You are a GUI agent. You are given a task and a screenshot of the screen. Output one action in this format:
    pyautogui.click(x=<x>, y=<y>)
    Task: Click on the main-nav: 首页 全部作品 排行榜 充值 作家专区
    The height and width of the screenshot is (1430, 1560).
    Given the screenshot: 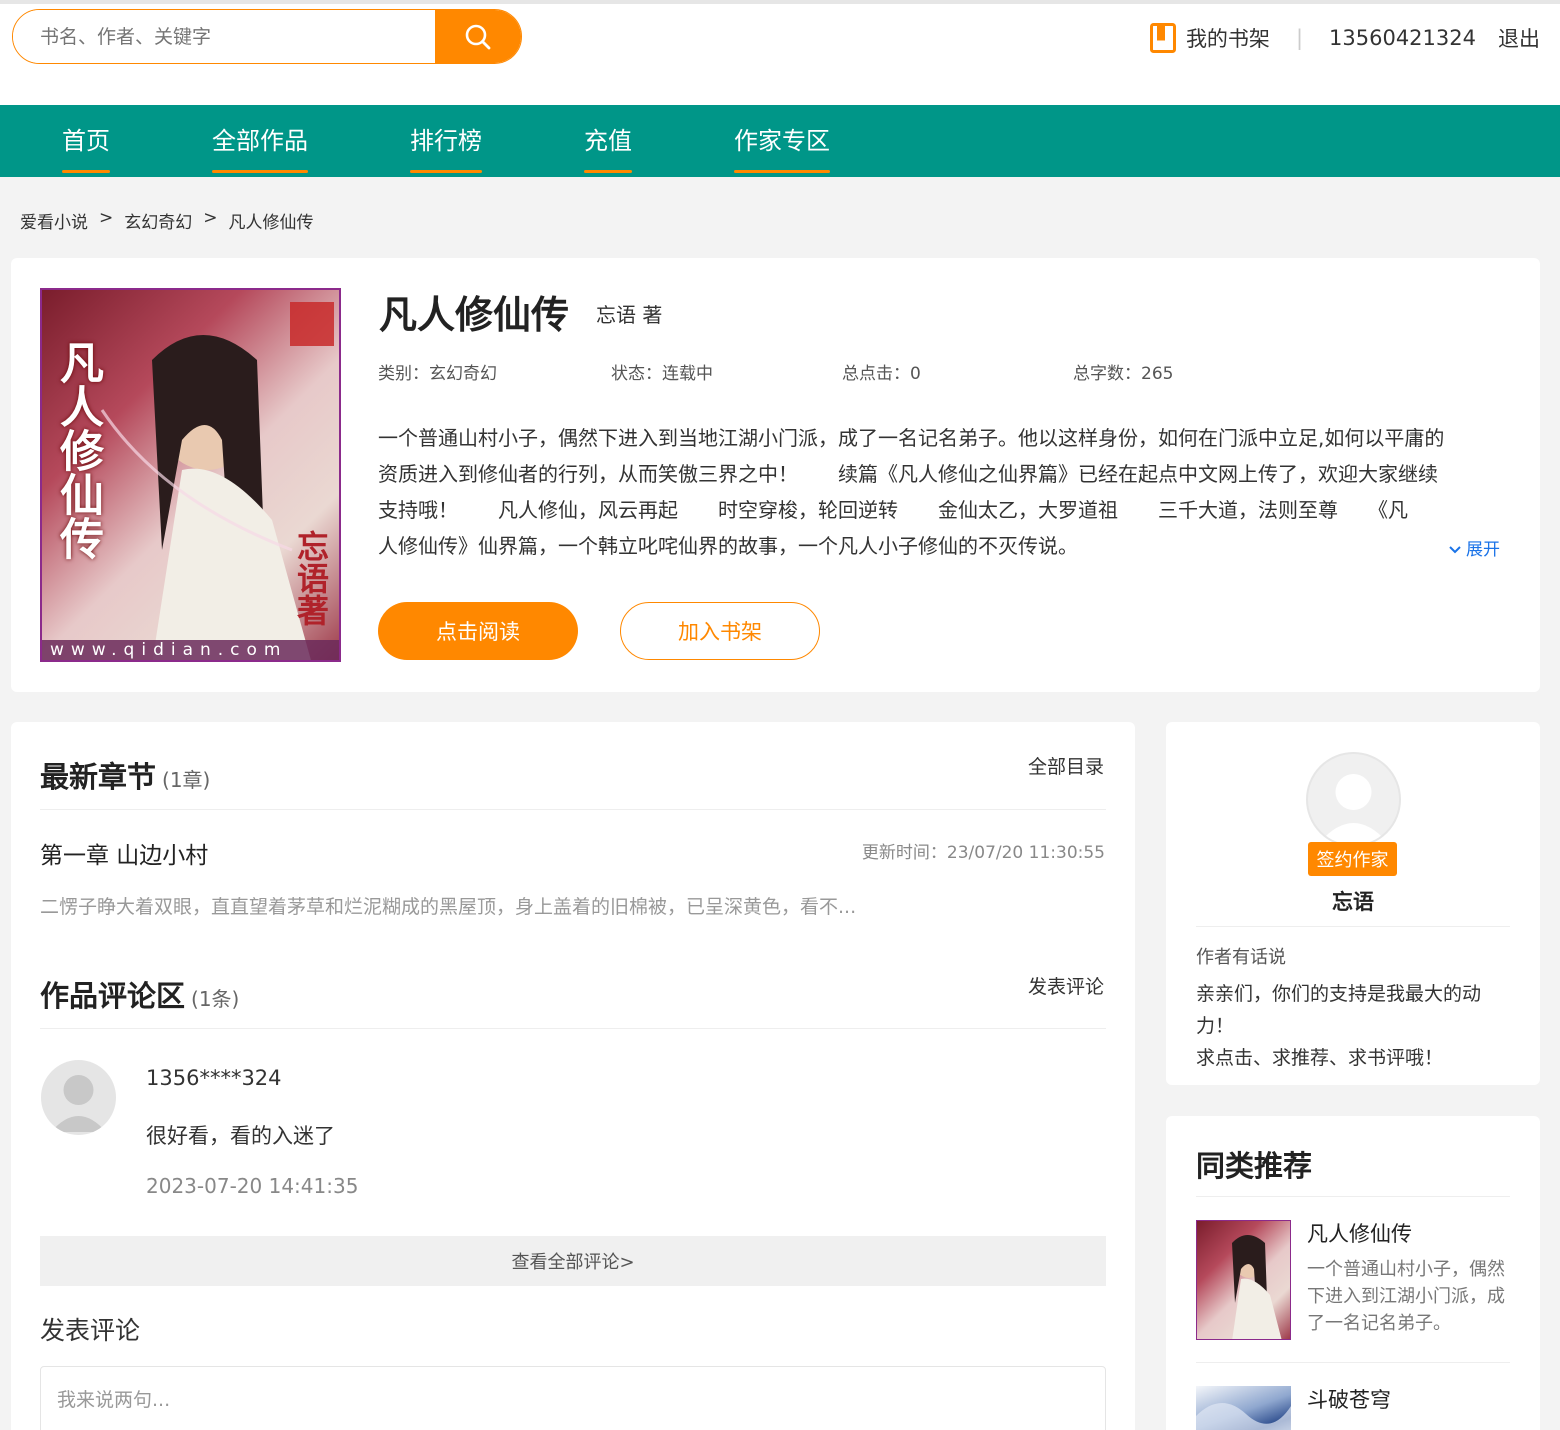 What is the action you would take?
    pyautogui.click(x=780, y=141)
    